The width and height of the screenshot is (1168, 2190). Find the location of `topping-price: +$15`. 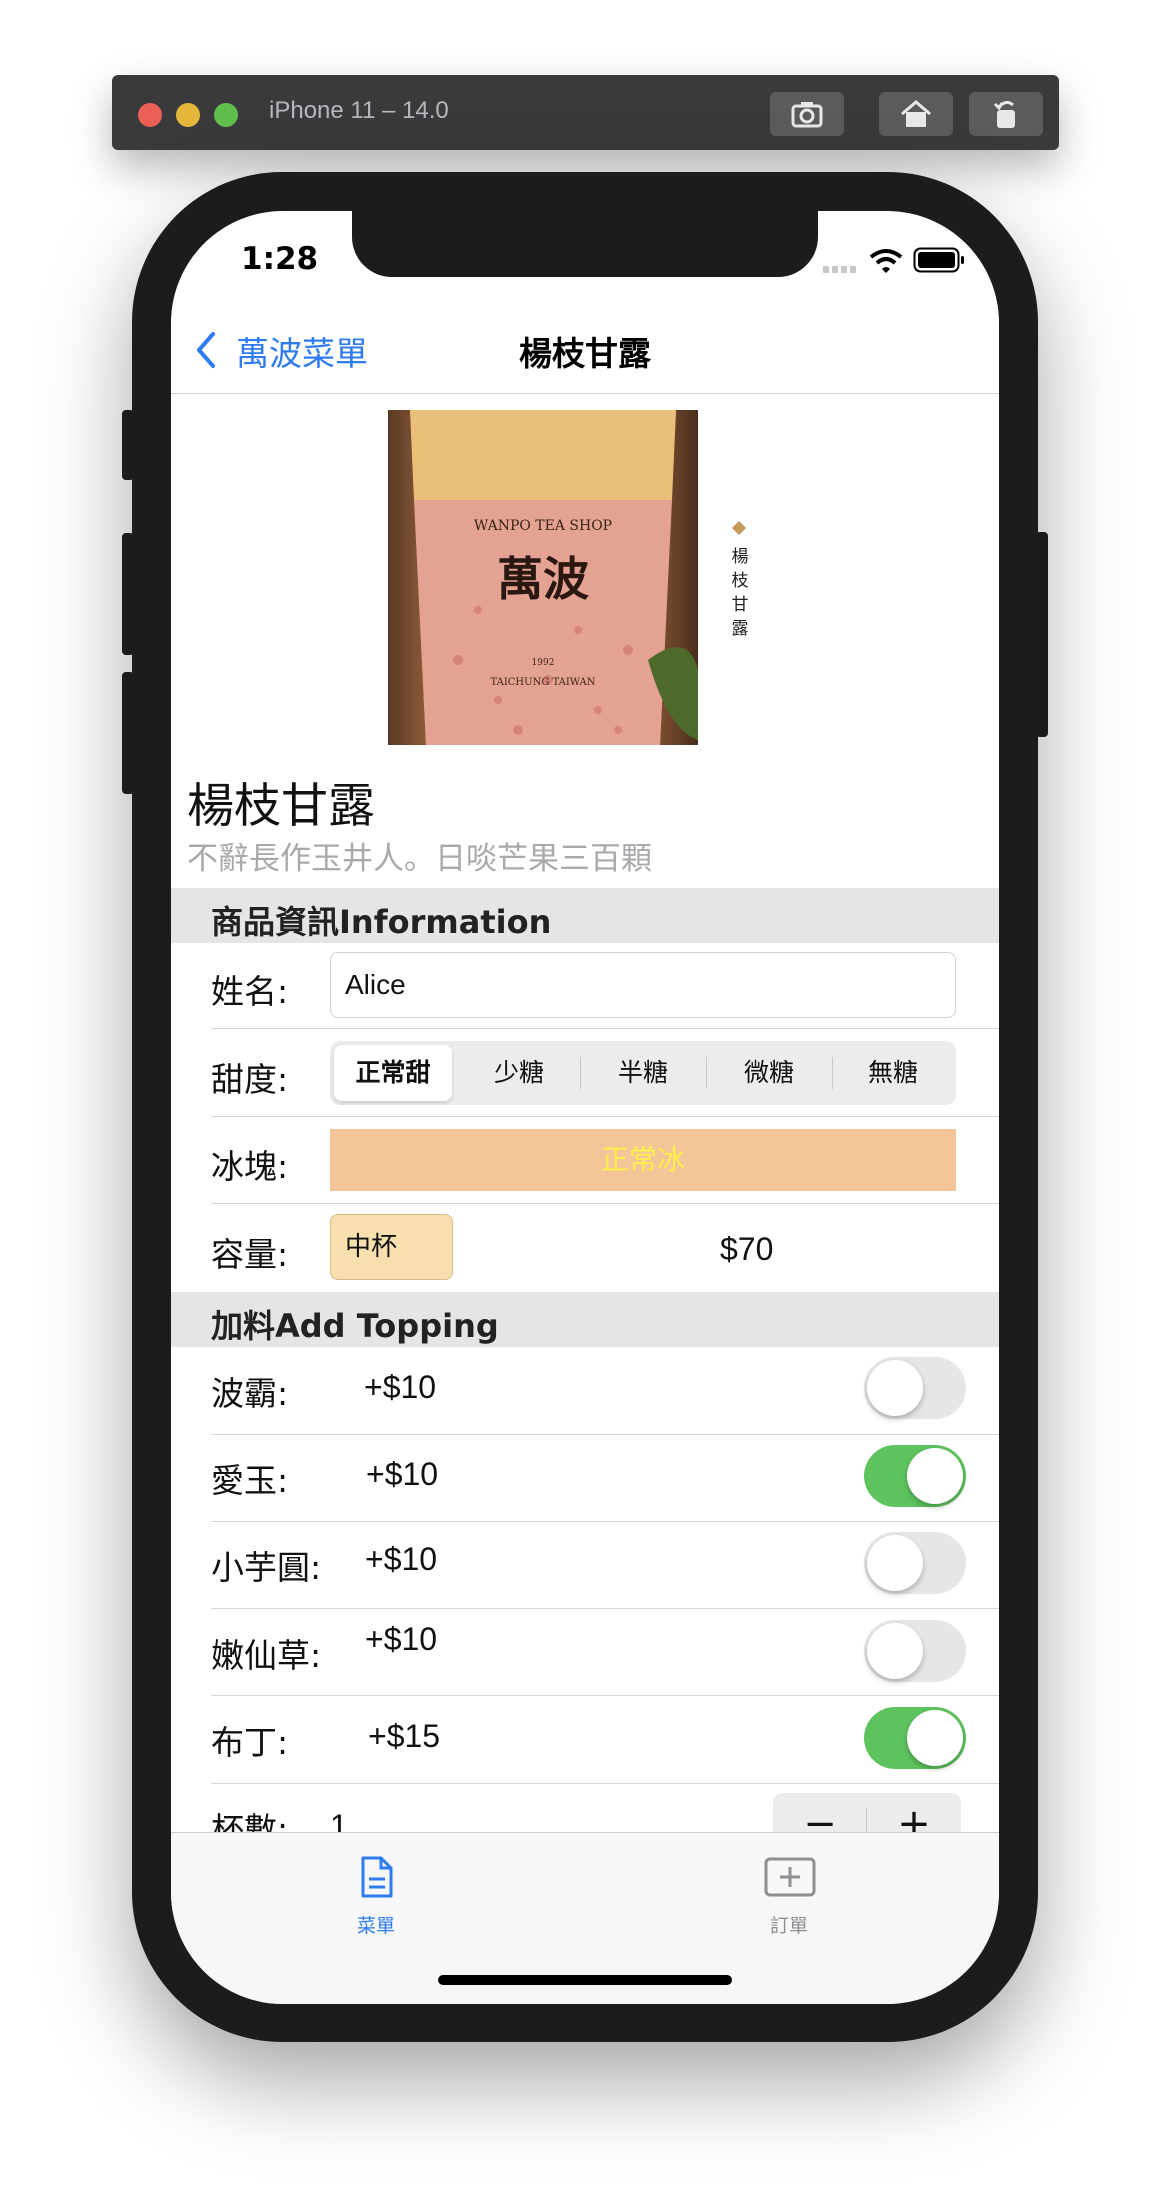

topping-price: +$15 is located at coordinates (404, 1736).